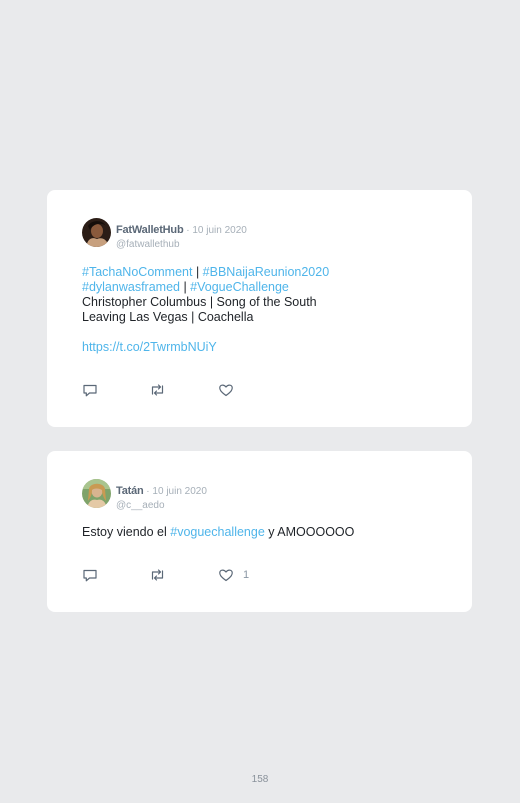 The height and width of the screenshot is (803, 520). I want to click on tweet-text-segment: y AMOOOOOO, so click(309, 532).